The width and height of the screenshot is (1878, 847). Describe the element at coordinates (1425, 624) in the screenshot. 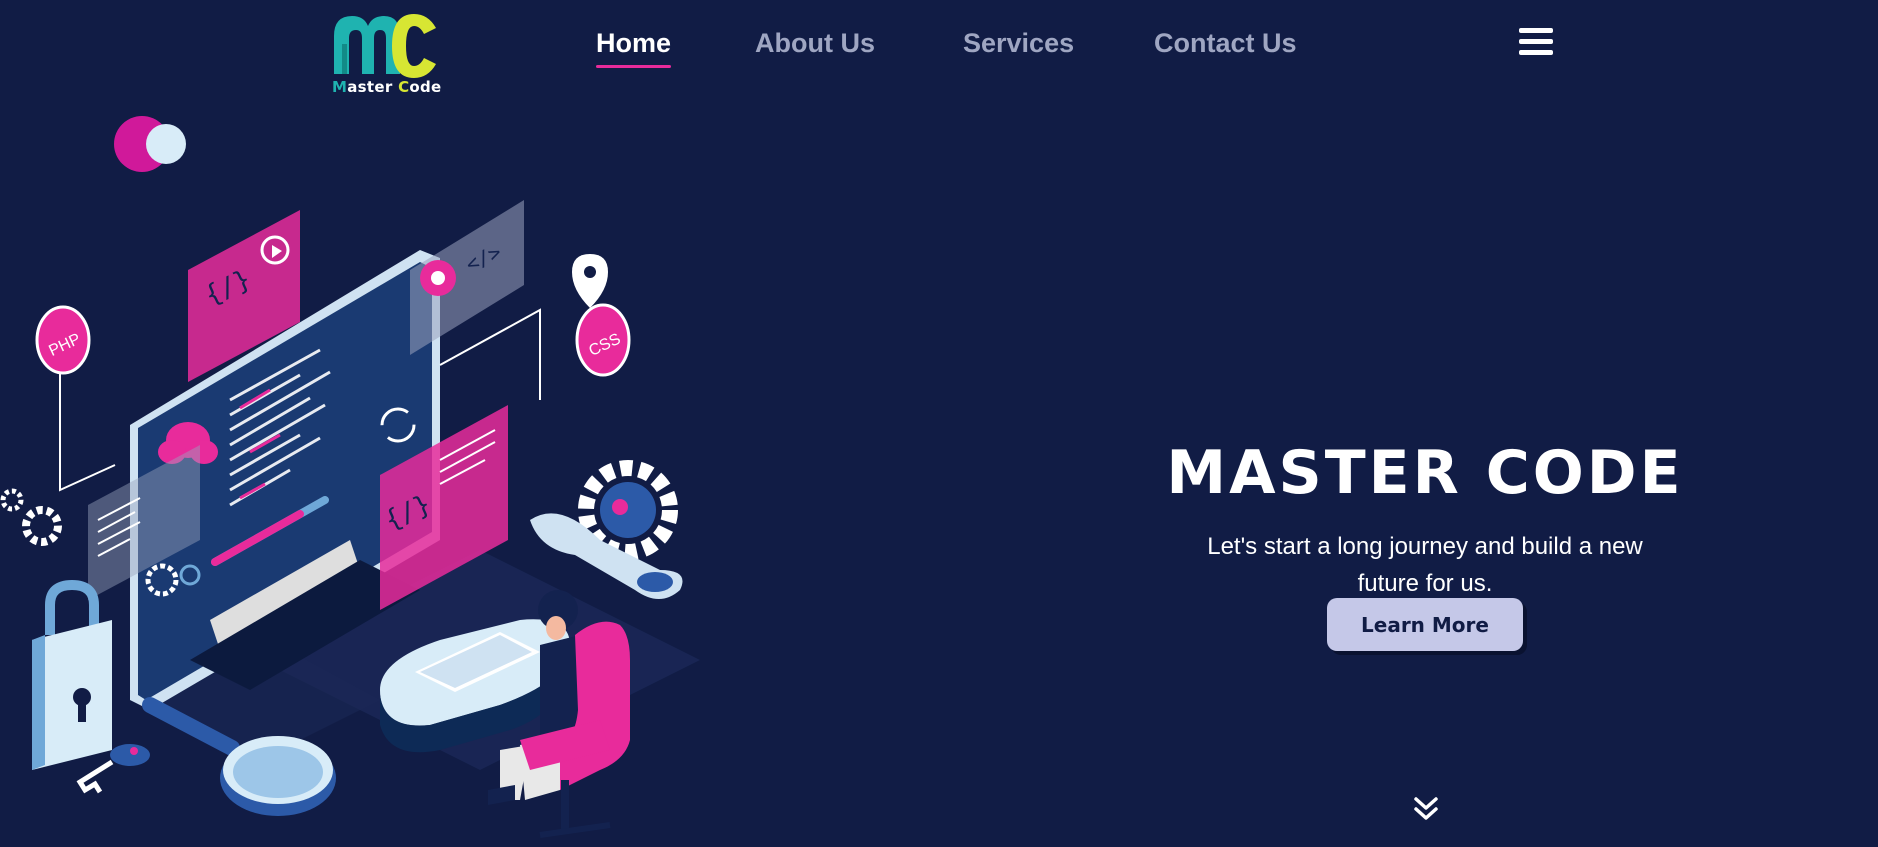

I see `learn-more-button: Learn More` at that location.